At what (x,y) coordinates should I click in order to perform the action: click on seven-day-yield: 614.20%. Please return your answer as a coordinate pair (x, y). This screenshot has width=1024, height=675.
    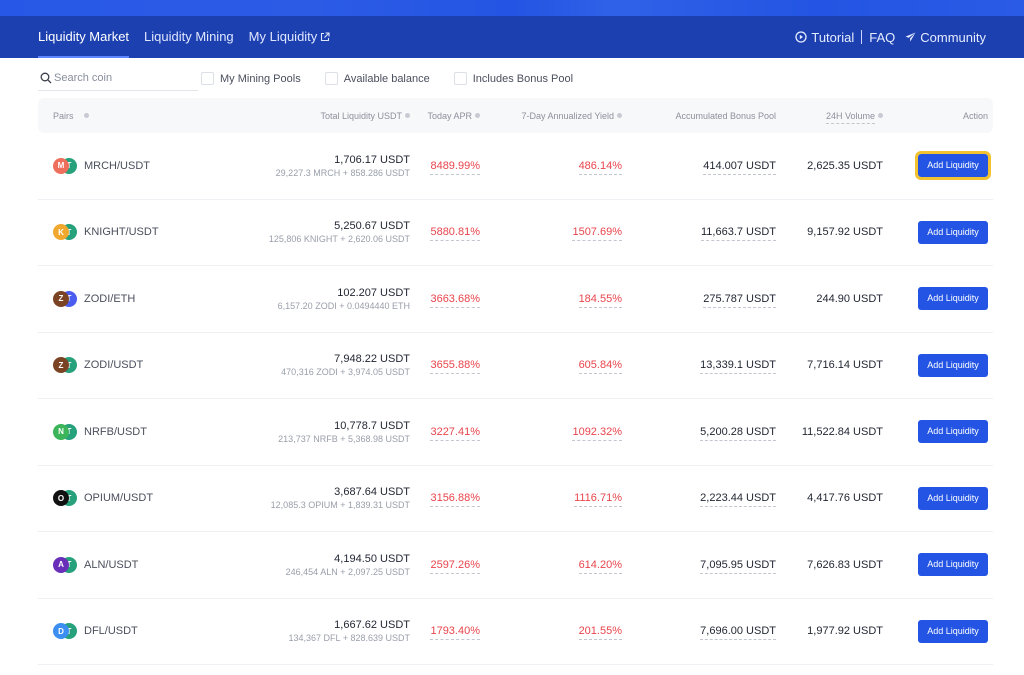
    Looking at the image, I should click on (600, 566).